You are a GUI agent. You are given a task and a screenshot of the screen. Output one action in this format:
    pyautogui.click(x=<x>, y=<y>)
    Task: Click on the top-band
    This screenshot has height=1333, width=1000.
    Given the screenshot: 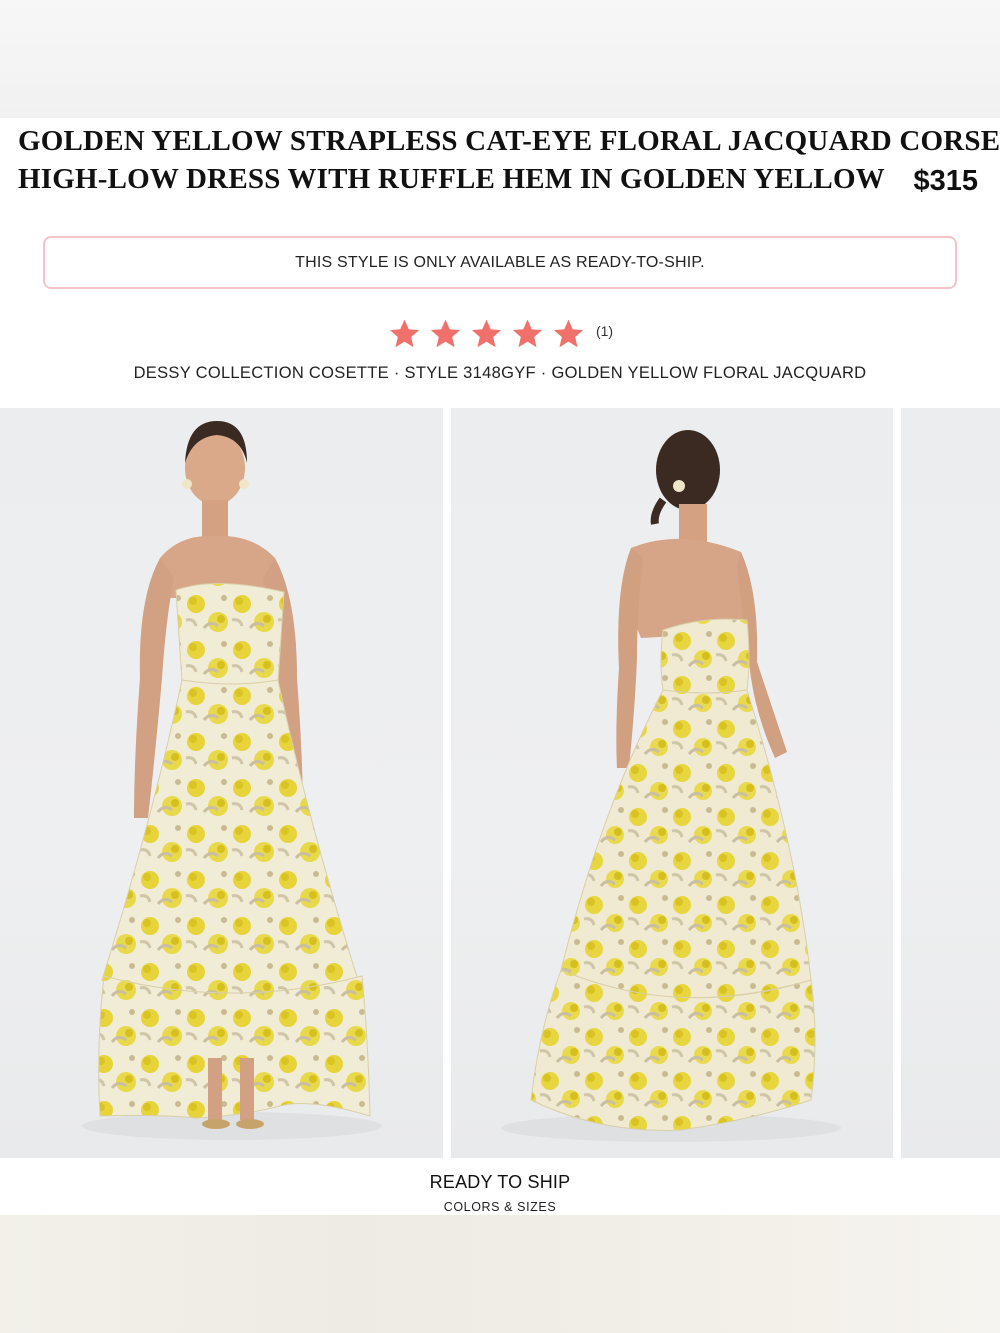 What is the action you would take?
    pyautogui.click(x=500, y=59)
    